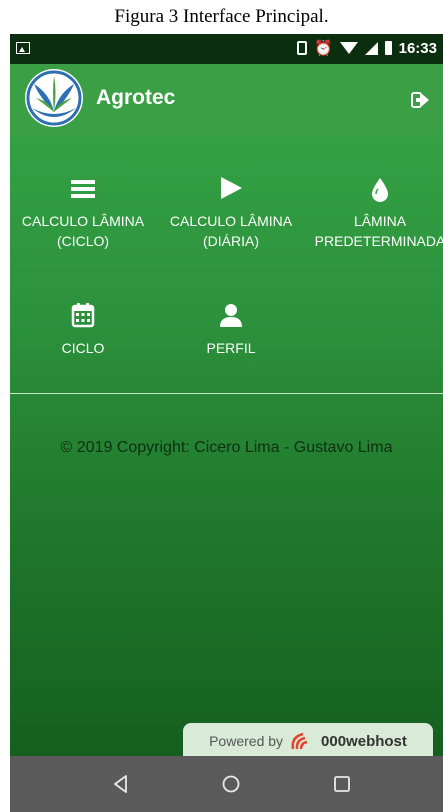  I want to click on figure-caption: Figura 3 Interface Principal., so click(221, 16).